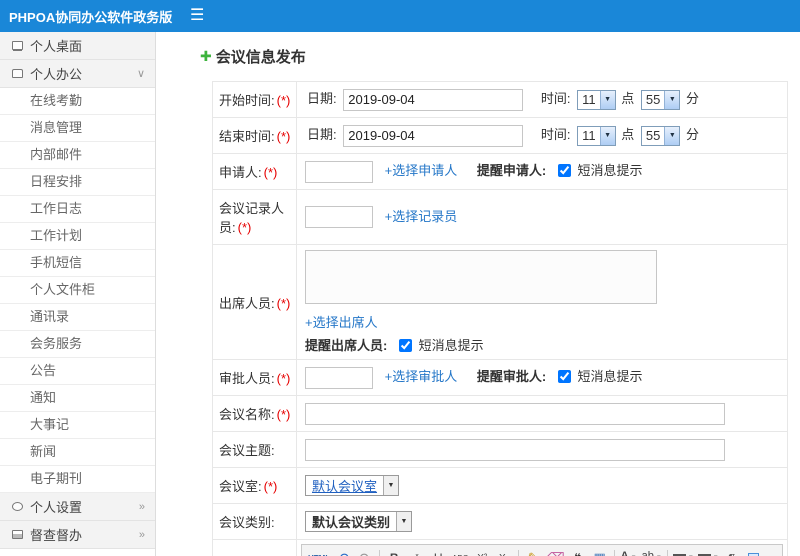 The width and height of the screenshot is (800, 556). What do you see at coordinates (564, 377) in the screenshot?
I see `approver-sms-checkbox` at bounding box center [564, 377].